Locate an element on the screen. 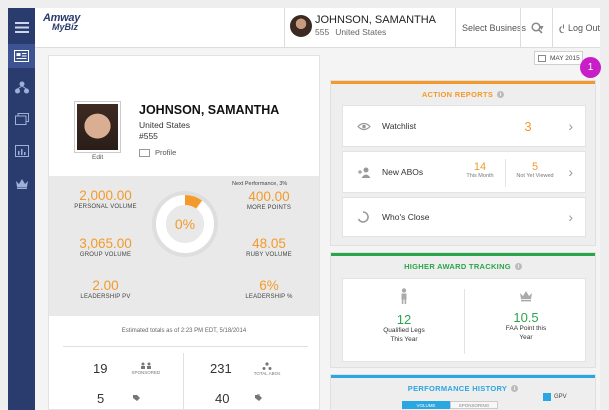 This screenshot has height=410, width=609. qualified-legs-label-2: This Year is located at coordinates (404, 339).